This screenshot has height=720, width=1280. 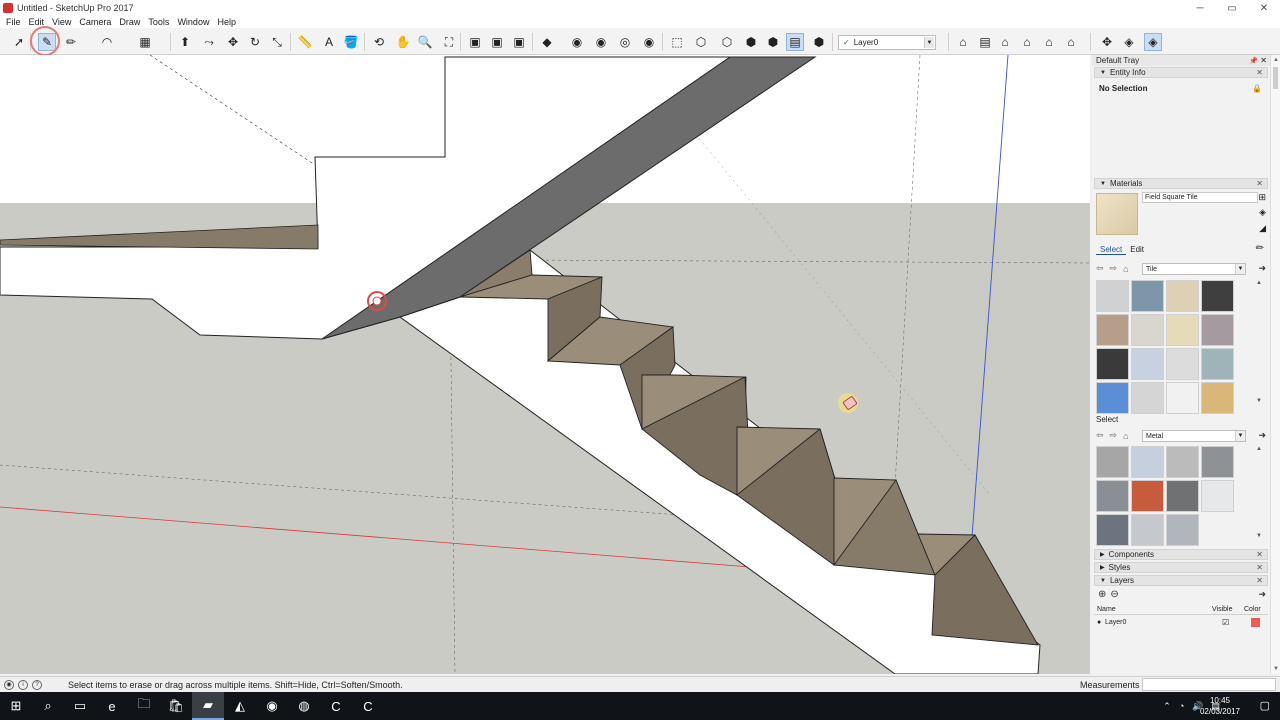 I want to click on geo-location-icon: ◉, so click(x=9, y=684).